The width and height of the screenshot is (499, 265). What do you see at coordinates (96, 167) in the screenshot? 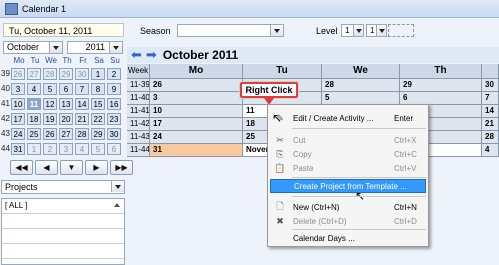
I see `next-button: ▶` at bounding box center [96, 167].